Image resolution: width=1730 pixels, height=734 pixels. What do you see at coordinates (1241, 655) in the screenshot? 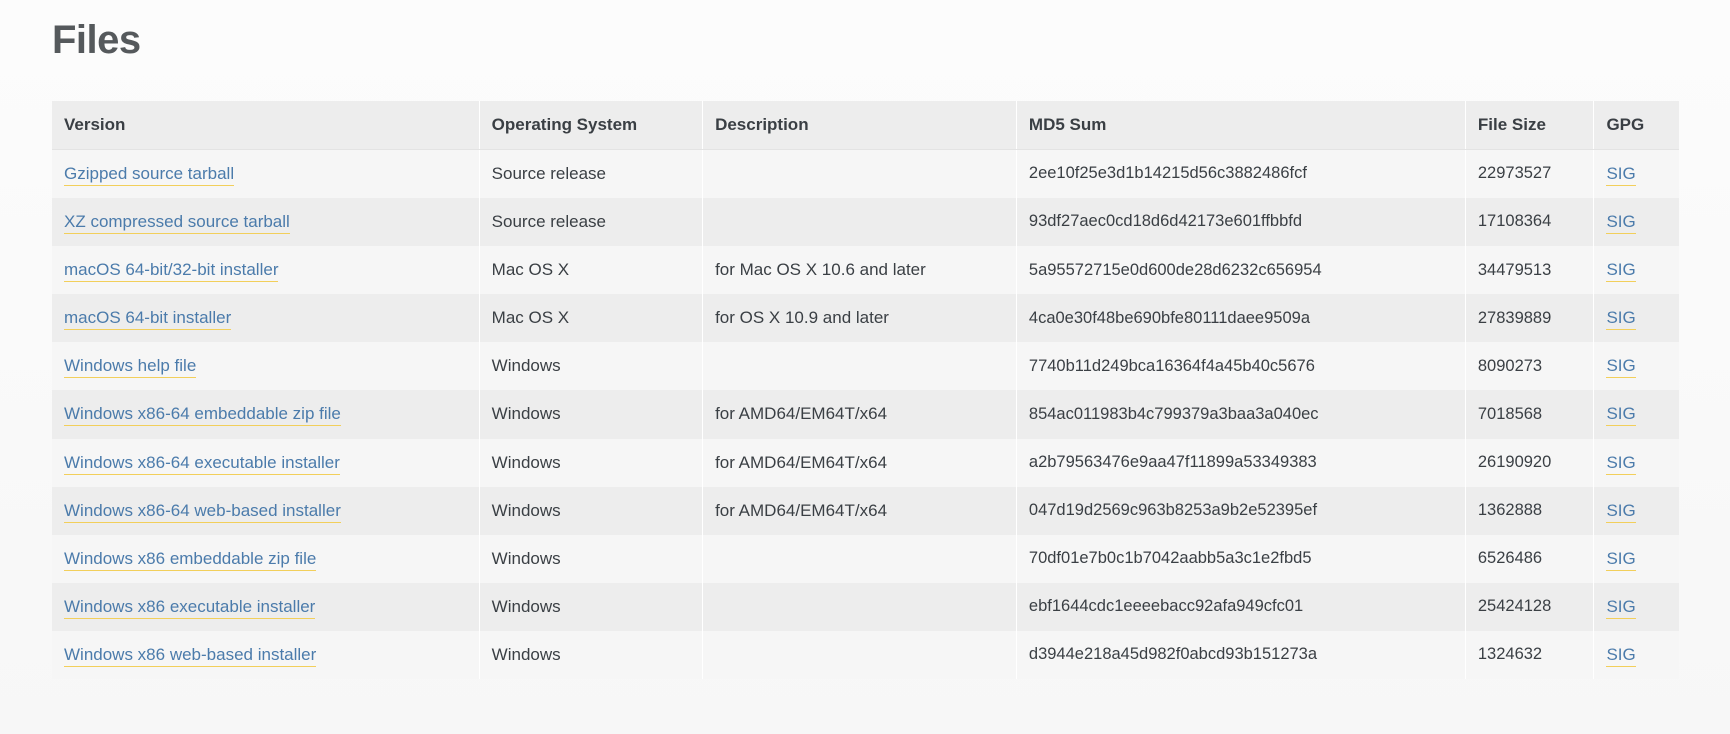
I see `cell-md5-sum: d3944e218a45d982f0abcd93b151273a` at bounding box center [1241, 655].